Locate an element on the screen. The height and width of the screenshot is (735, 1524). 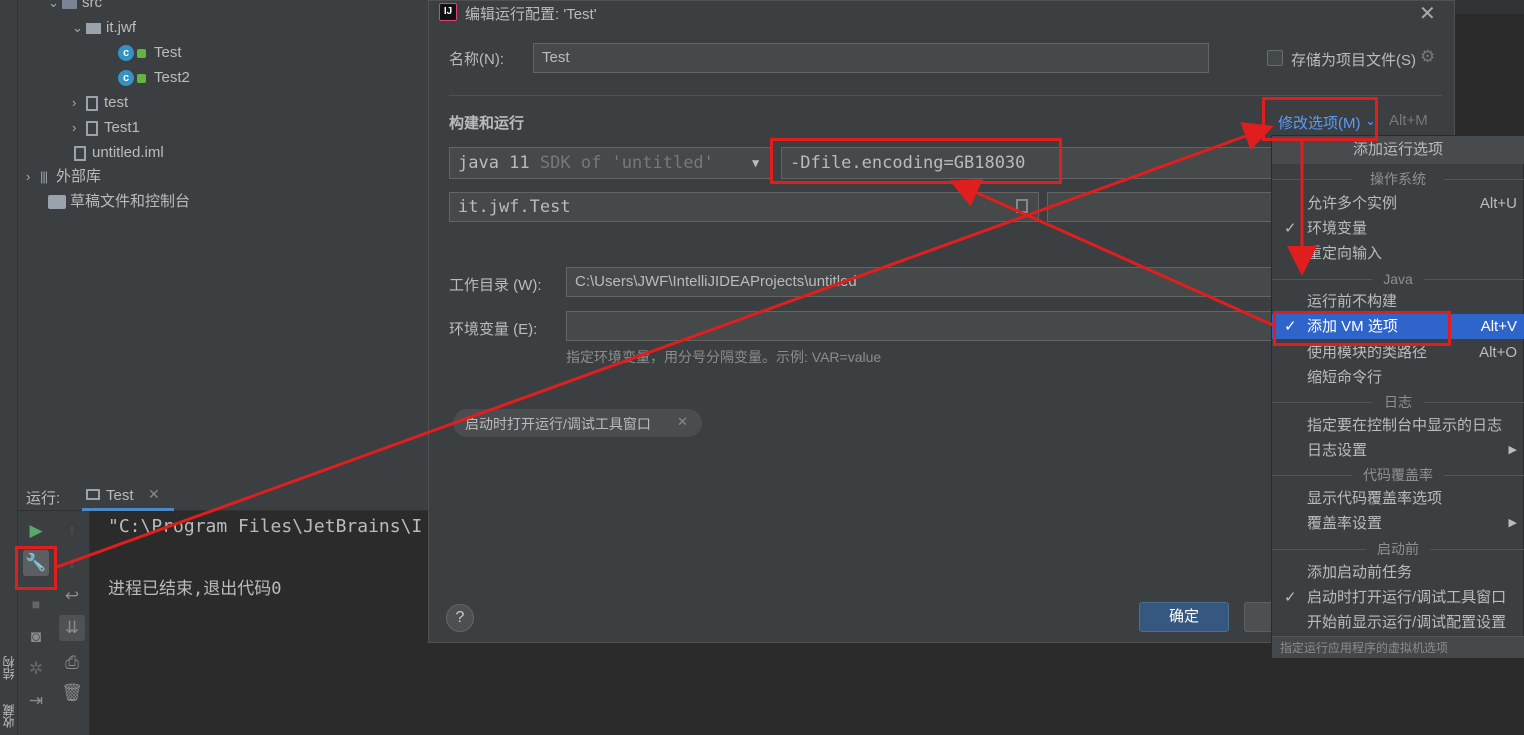
section-log: 日志 is located at coordinates (1398, 402).